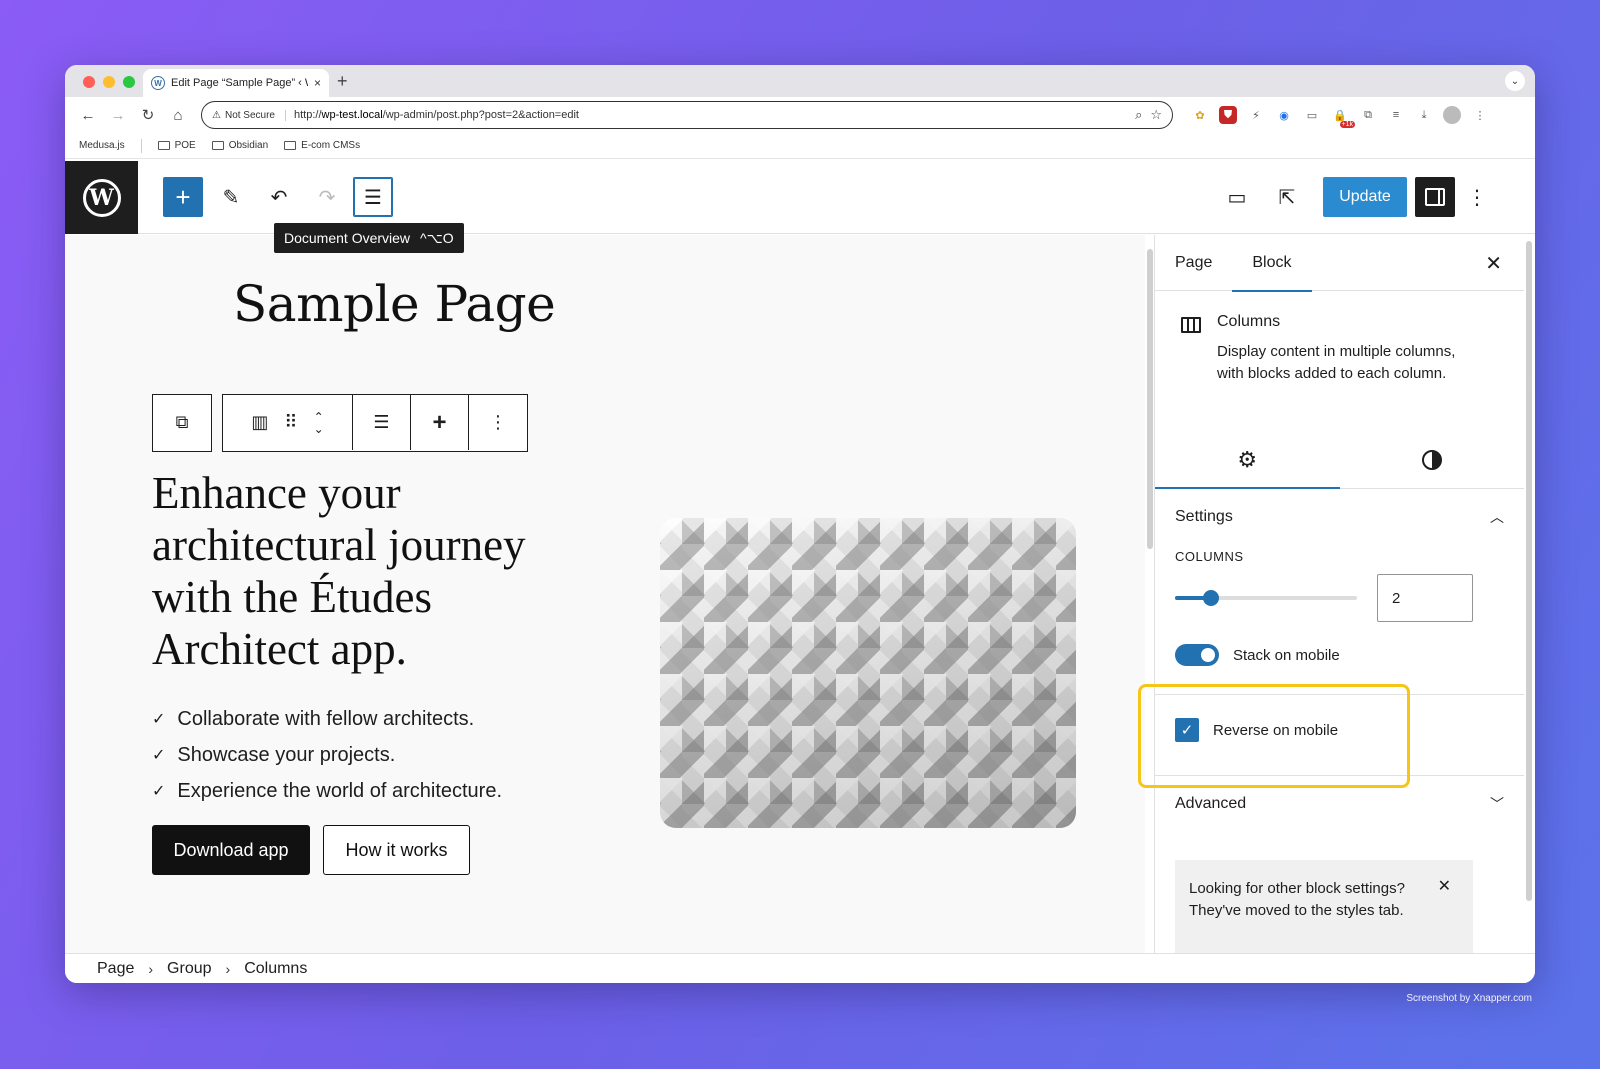 This screenshot has width=1600, height=1069. What do you see at coordinates (1187, 730) in the screenshot?
I see `reverse-on-mobile-checkbox: ✓` at bounding box center [1187, 730].